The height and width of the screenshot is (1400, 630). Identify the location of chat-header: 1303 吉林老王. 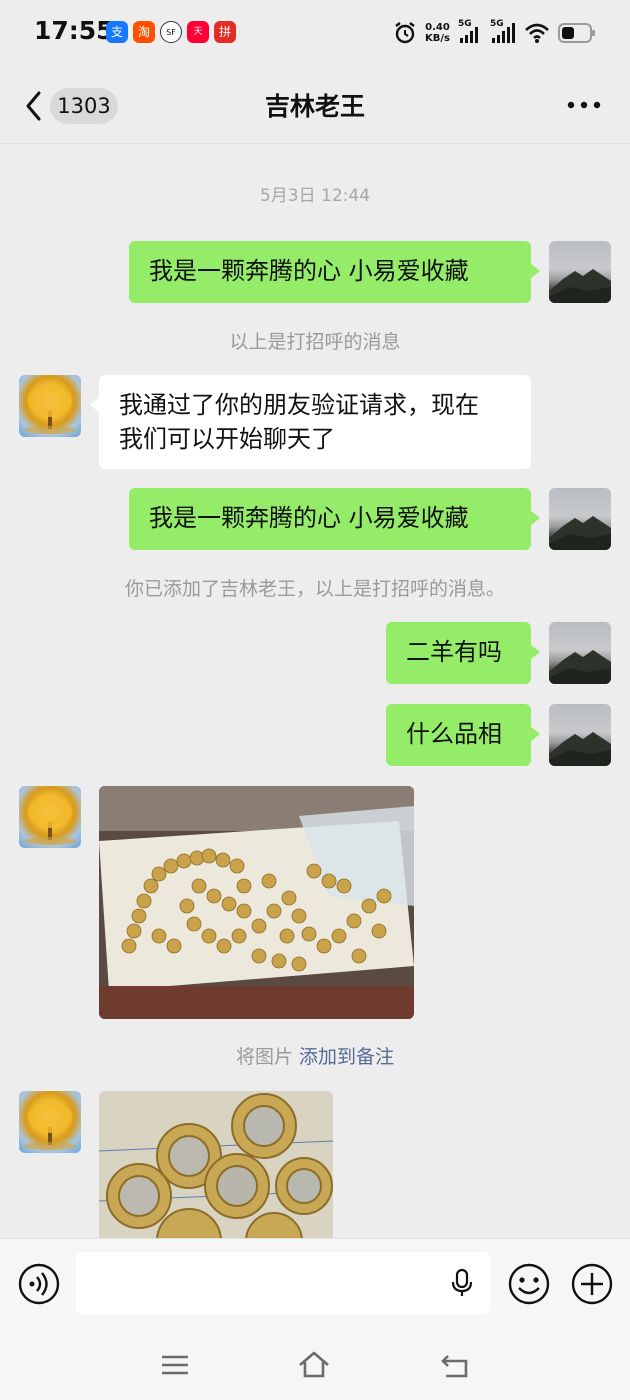
(315, 105).